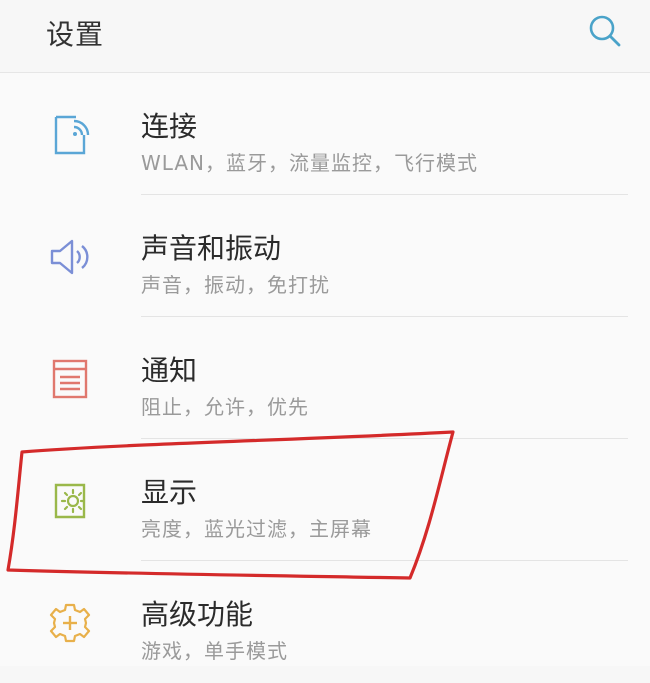 The width and height of the screenshot is (650, 683). Describe the element at coordinates (70, 501) in the screenshot. I see `display-brightness-icon` at that location.